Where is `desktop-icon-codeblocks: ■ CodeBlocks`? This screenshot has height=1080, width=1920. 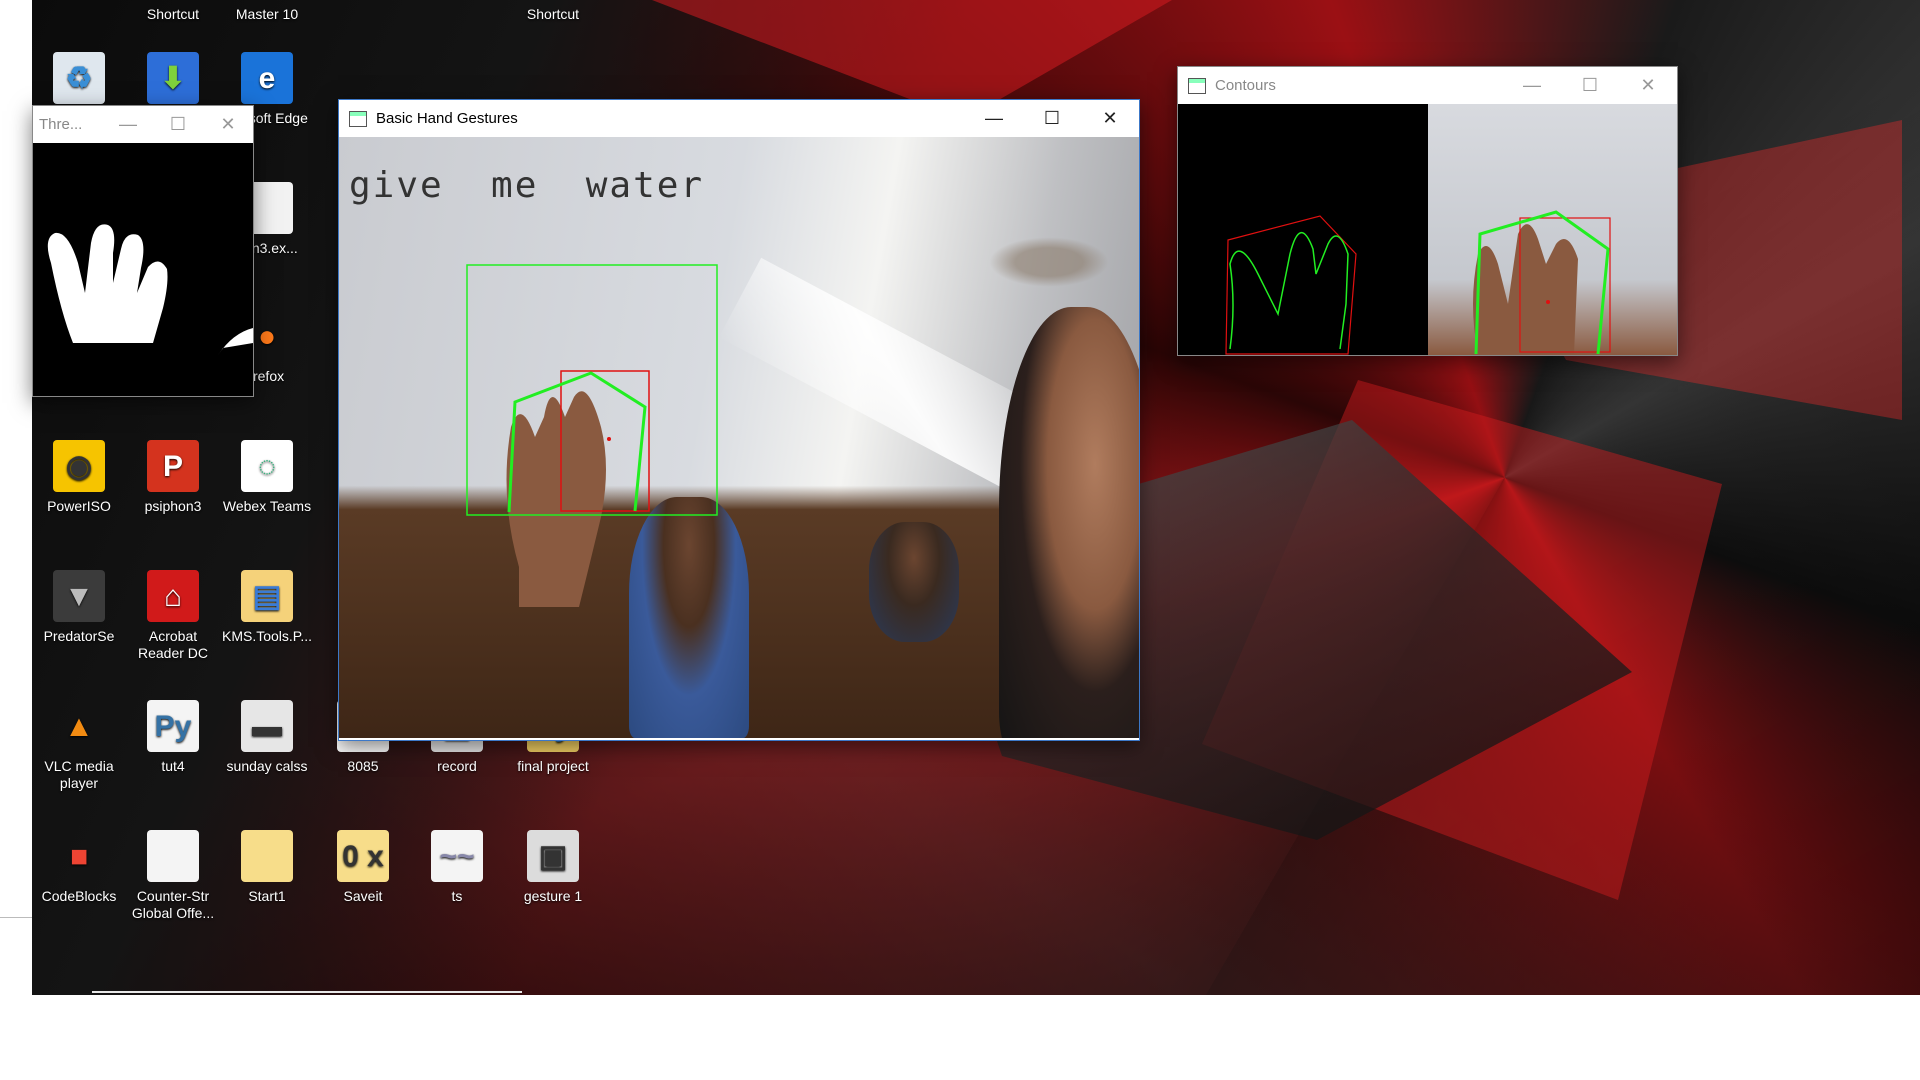 desktop-icon-codeblocks: ■ CodeBlocks is located at coordinates (79, 867).